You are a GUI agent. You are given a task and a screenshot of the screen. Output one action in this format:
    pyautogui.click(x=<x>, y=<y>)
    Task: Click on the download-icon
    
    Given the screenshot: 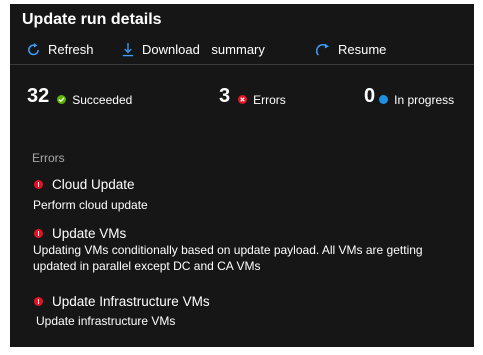 What is the action you would take?
    pyautogui.click(x=128, y=49)
    